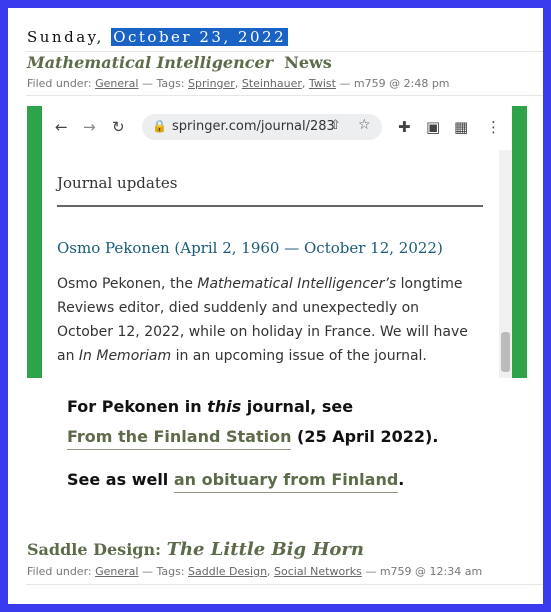  What do you see at coordinates (118, 127) in the screenshot?
I see `reload-icon: ↻` at bounding box center [118, 127].